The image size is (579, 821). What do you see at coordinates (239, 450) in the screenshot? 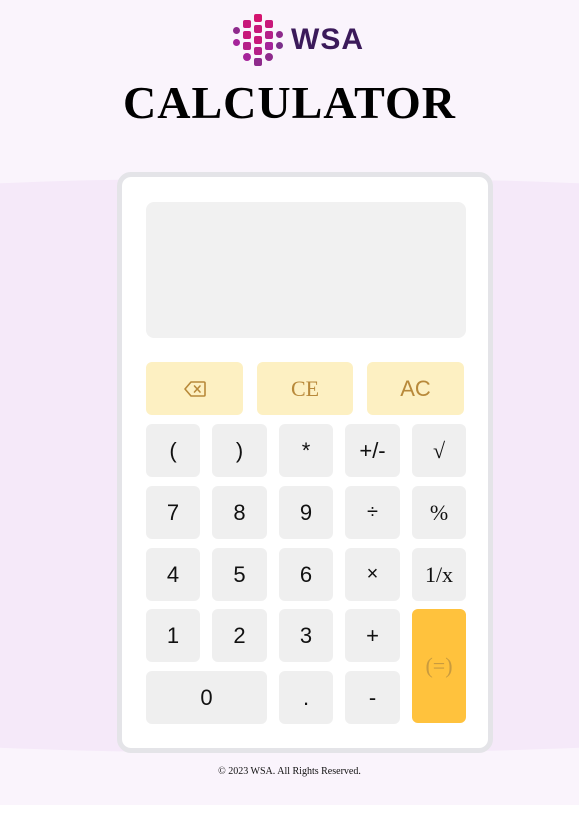
I see `close-paren-button: )` at bounding box center [239, 450].